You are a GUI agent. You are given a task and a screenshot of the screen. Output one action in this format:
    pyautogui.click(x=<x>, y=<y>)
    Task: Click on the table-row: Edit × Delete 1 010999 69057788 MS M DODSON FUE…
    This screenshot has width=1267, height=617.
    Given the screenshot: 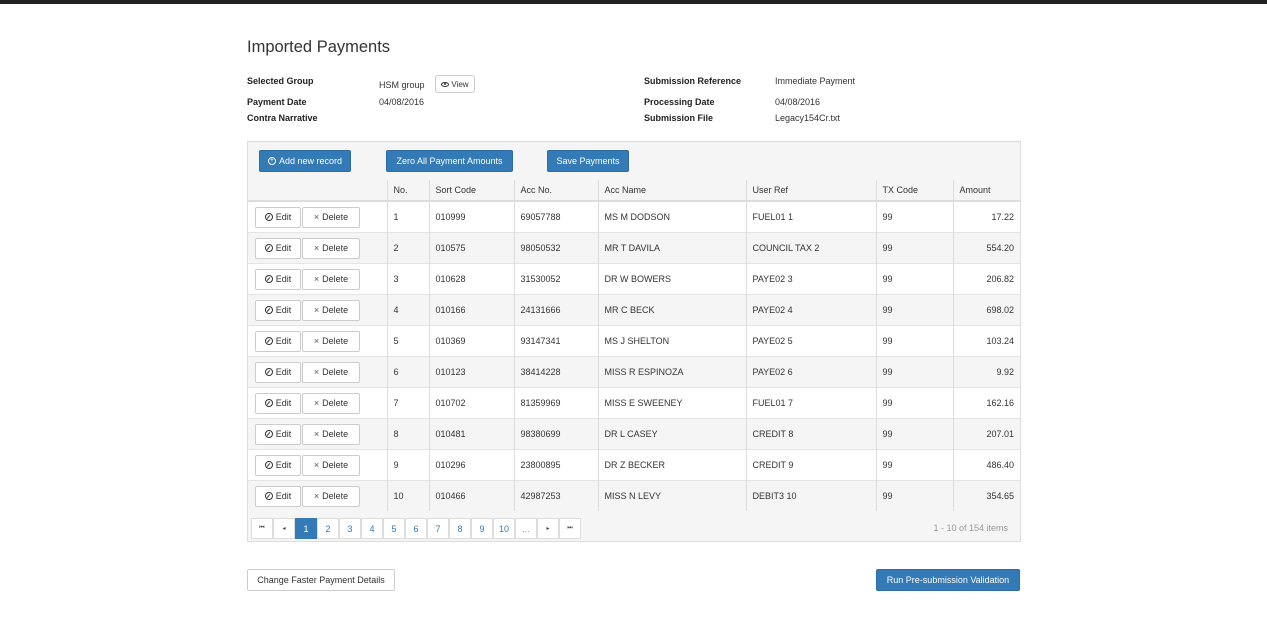 What is the action you would take?
    pyautogui.click(x=634, y=216)
    